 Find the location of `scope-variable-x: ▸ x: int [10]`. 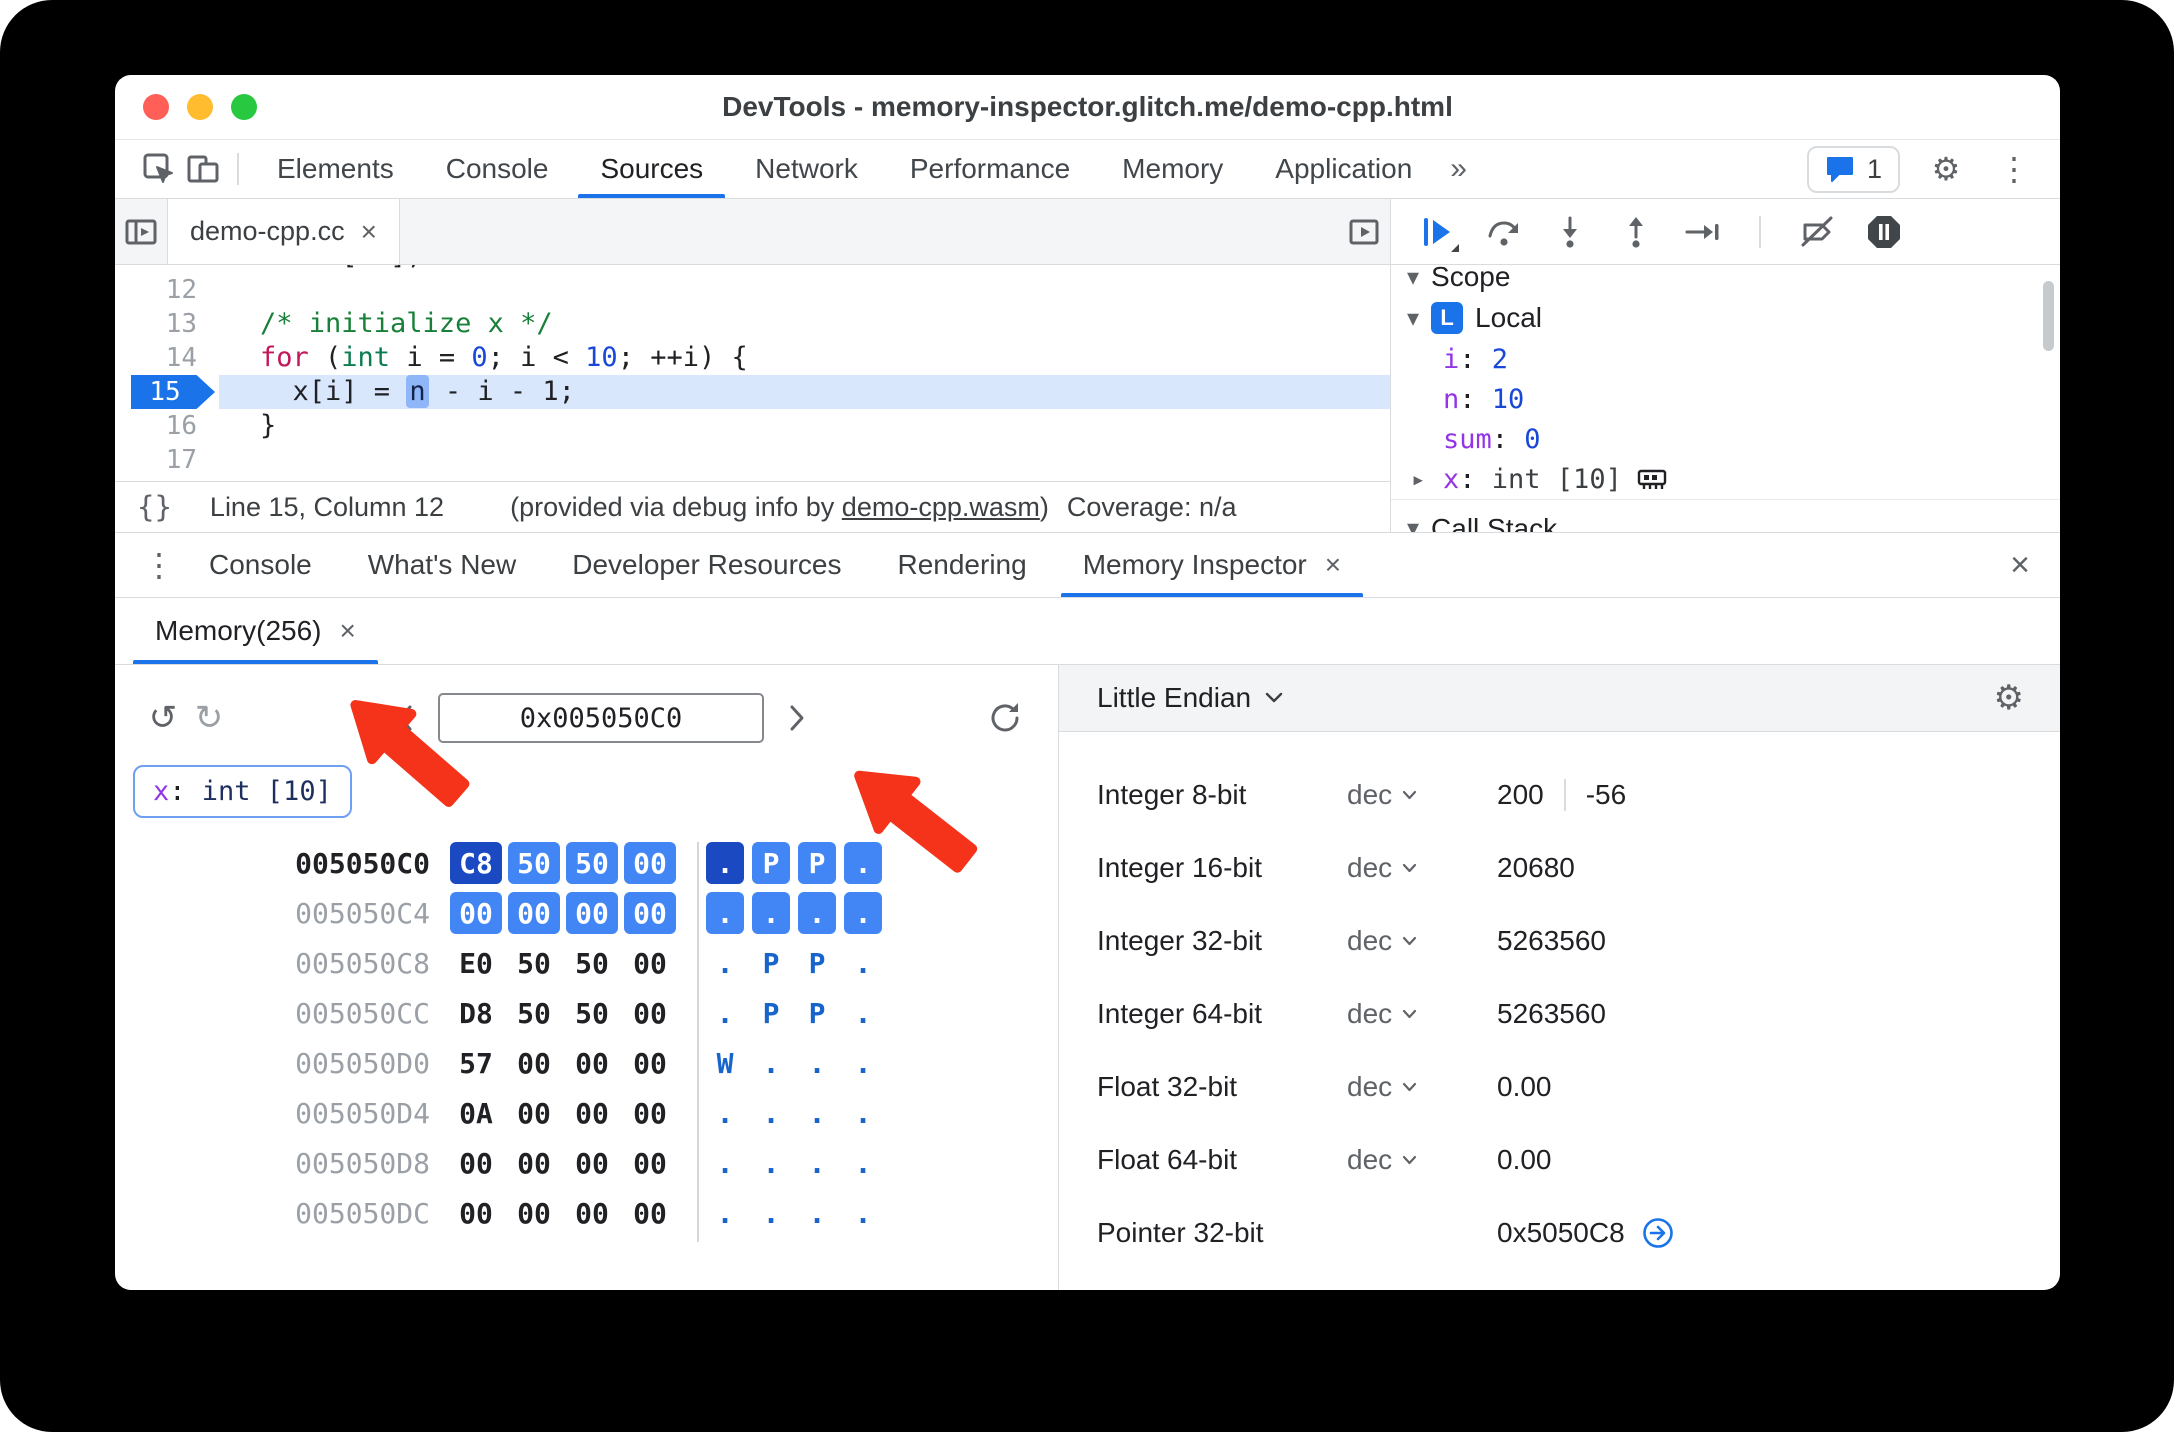

scope-variable-x: ▸ x: int [10] is located at coordinates (1725, 479).